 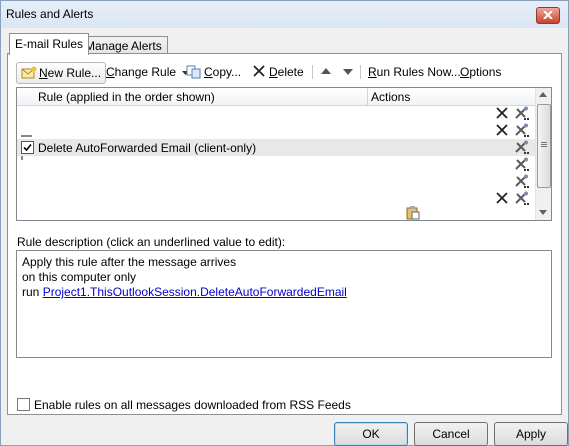 I want to click on change-rule-button: Change Rule, so click(x=148, y=72).